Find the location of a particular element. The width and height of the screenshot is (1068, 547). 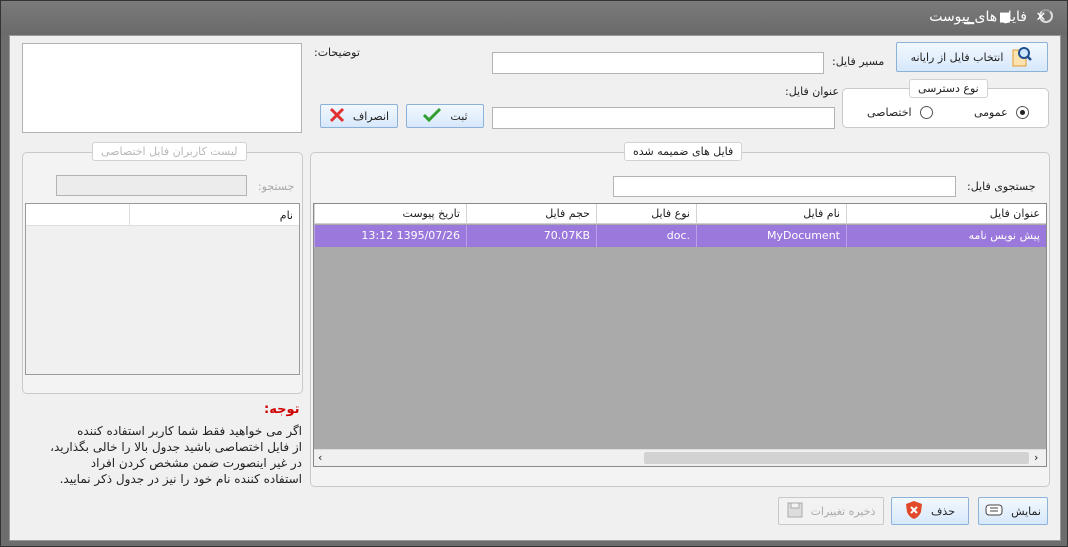

delete-button: حذف is located at coordinates (930, 511).